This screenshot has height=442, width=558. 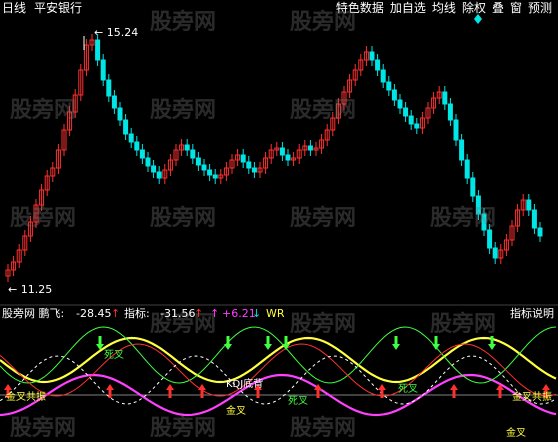 I want to click on low-price-label: ← 11.25, so click(x=30, y=289).